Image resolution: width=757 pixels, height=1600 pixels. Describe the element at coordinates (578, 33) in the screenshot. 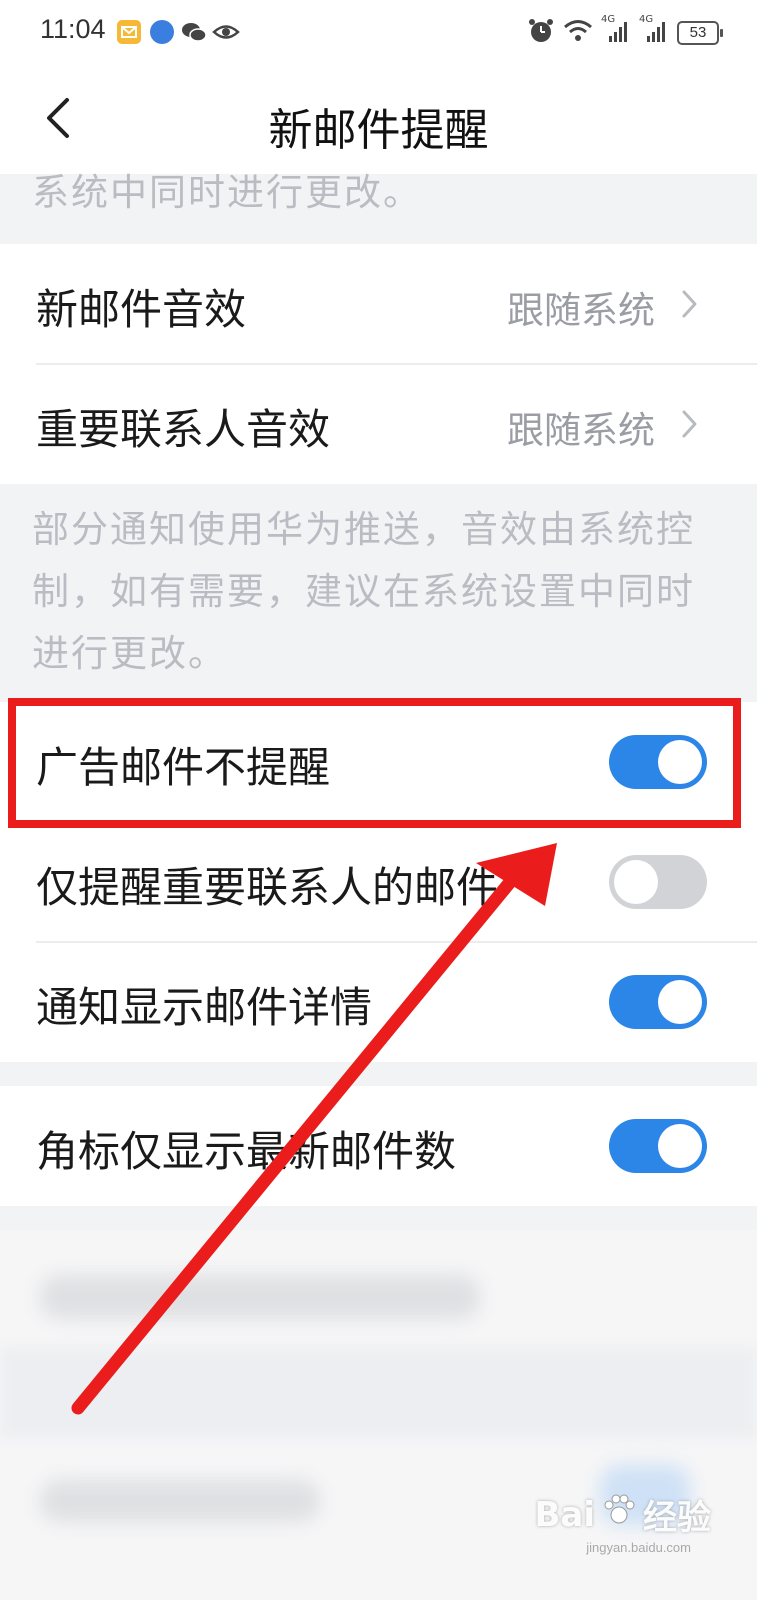

I see `wifi-icon` at that location.